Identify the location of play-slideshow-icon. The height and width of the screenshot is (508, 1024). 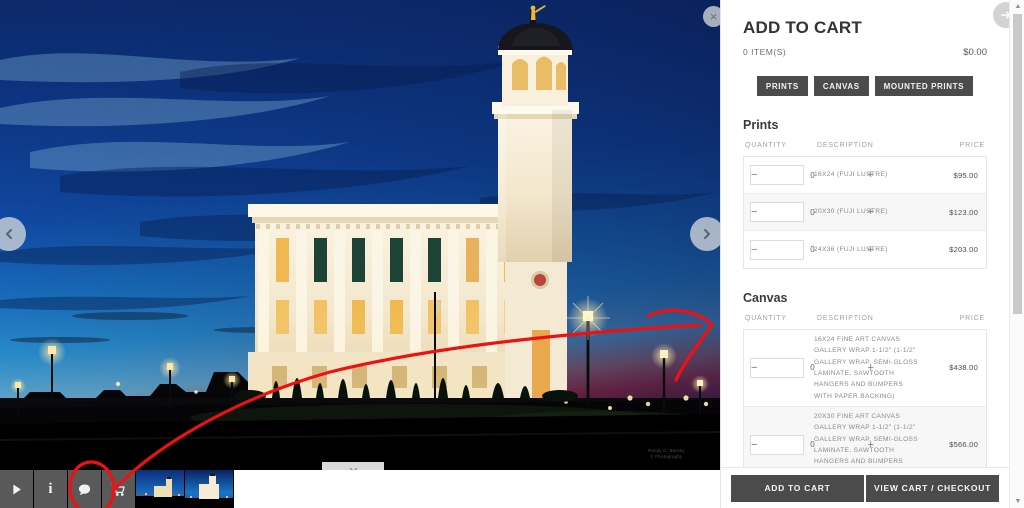
(17, 489).